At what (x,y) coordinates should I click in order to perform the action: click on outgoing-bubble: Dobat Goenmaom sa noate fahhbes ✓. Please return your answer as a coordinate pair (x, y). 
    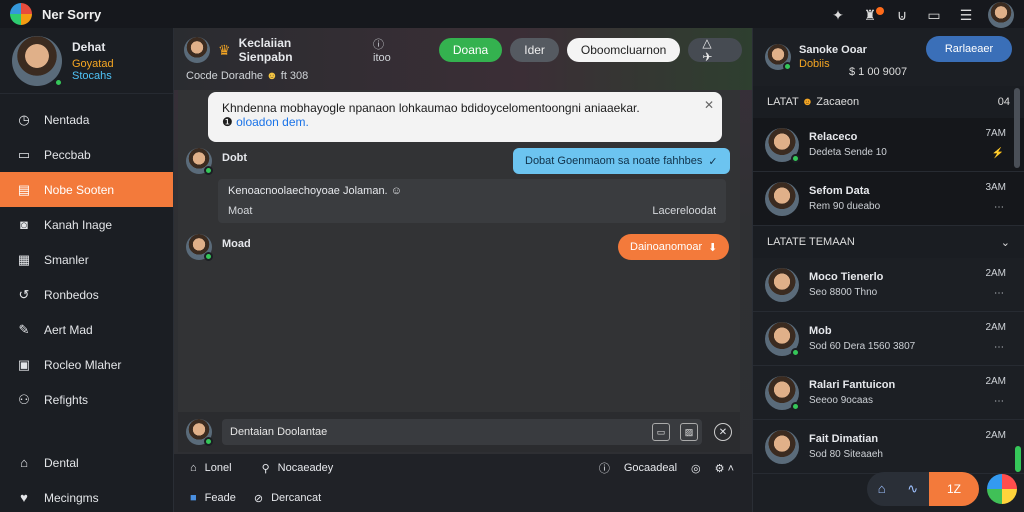
    Looking at the image, I should click on (621, 161).